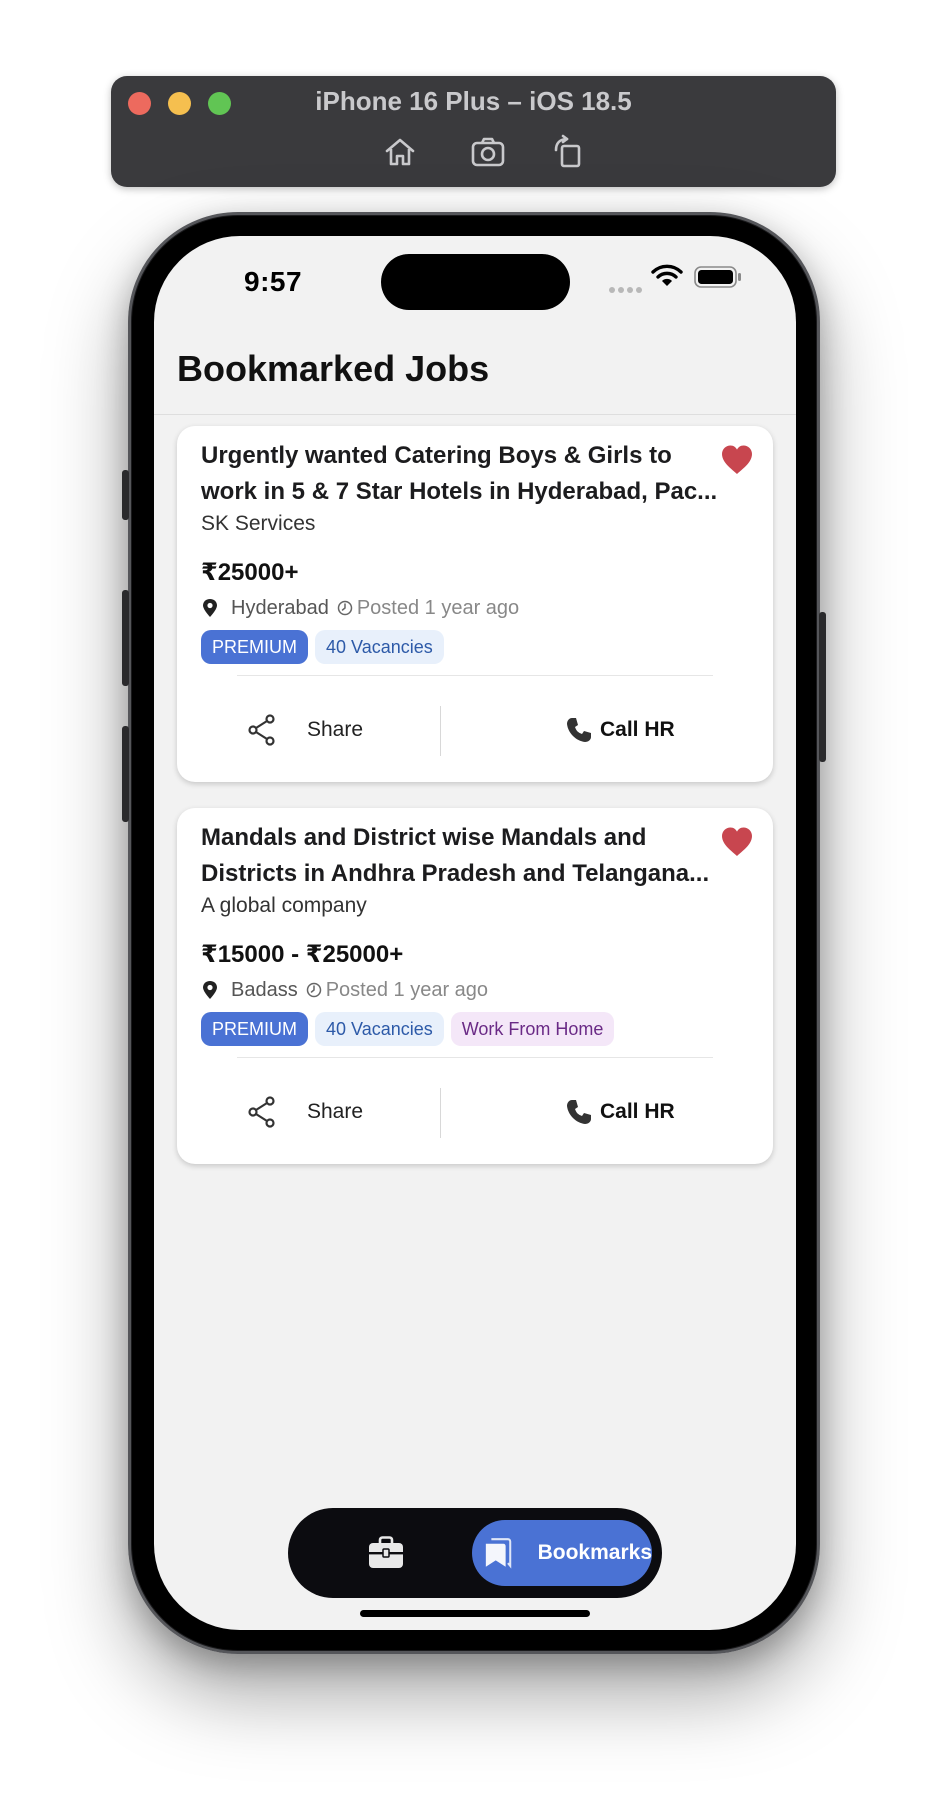 This screenshot has width=948, height=1804. Describe the element at coordinates (475, 282) in the screenshot. I see `dynamic-island` at that location.